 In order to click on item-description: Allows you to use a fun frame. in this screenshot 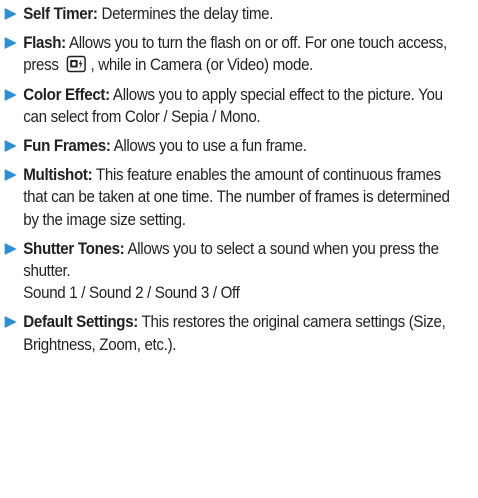, I will do `click(208, 146)`.